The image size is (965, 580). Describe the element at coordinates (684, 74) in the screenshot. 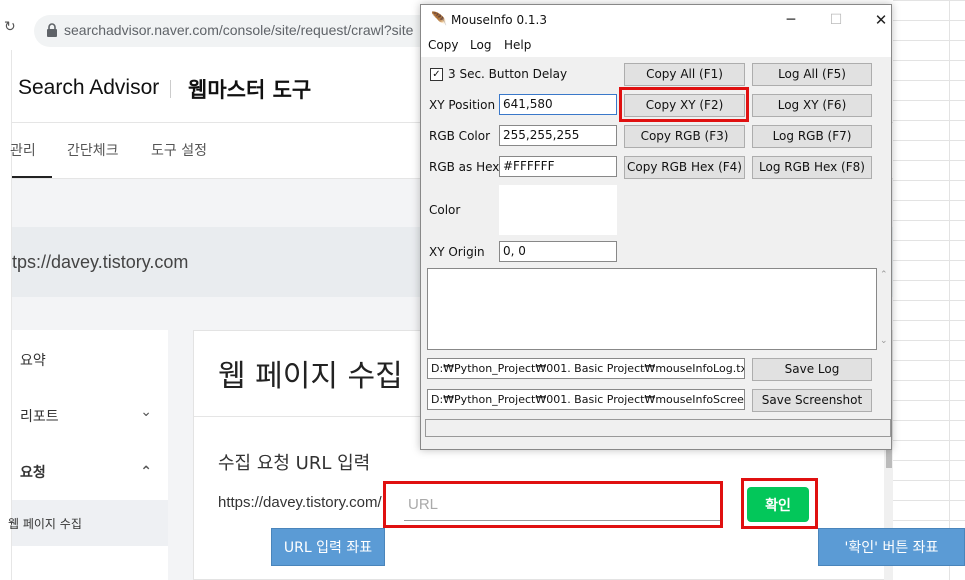

I see `copy-all-button: Copy All (F1)` at that location.